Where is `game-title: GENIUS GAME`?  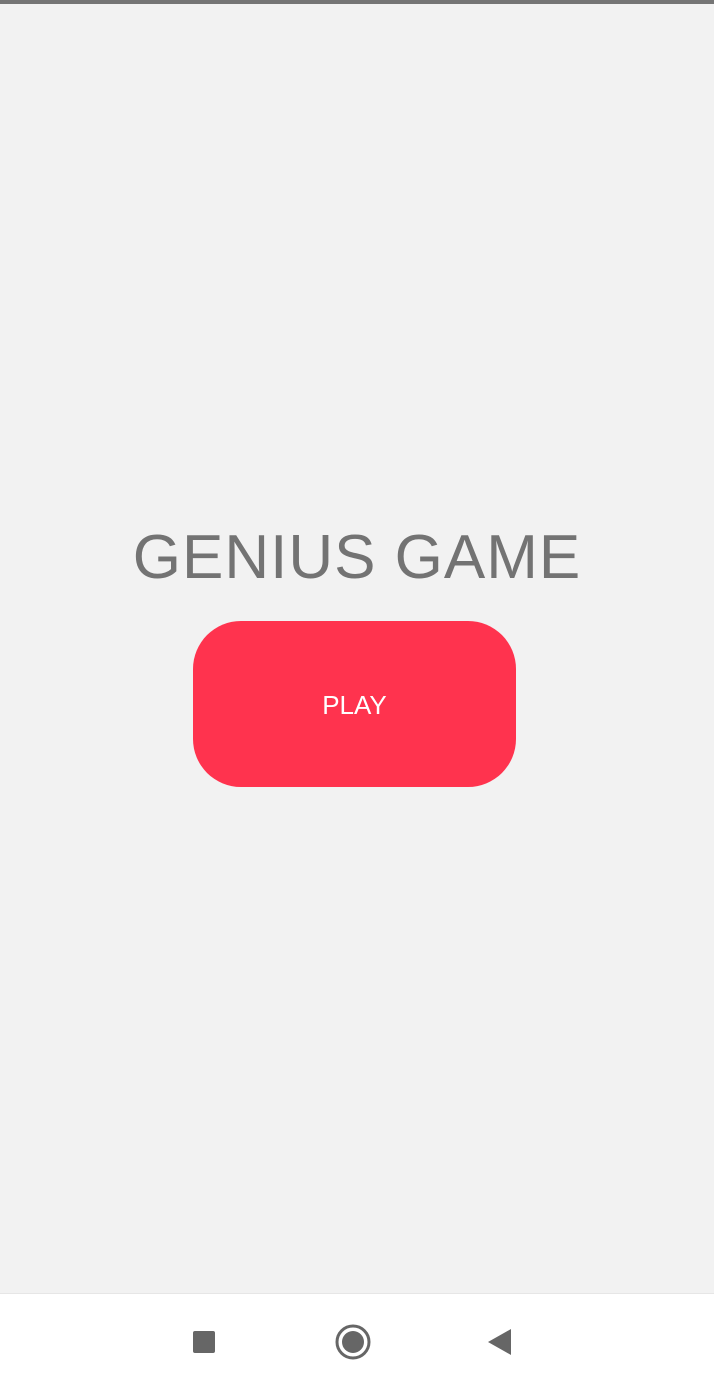 game-title: GENIUS GAME is located at coordinates (357, 557).